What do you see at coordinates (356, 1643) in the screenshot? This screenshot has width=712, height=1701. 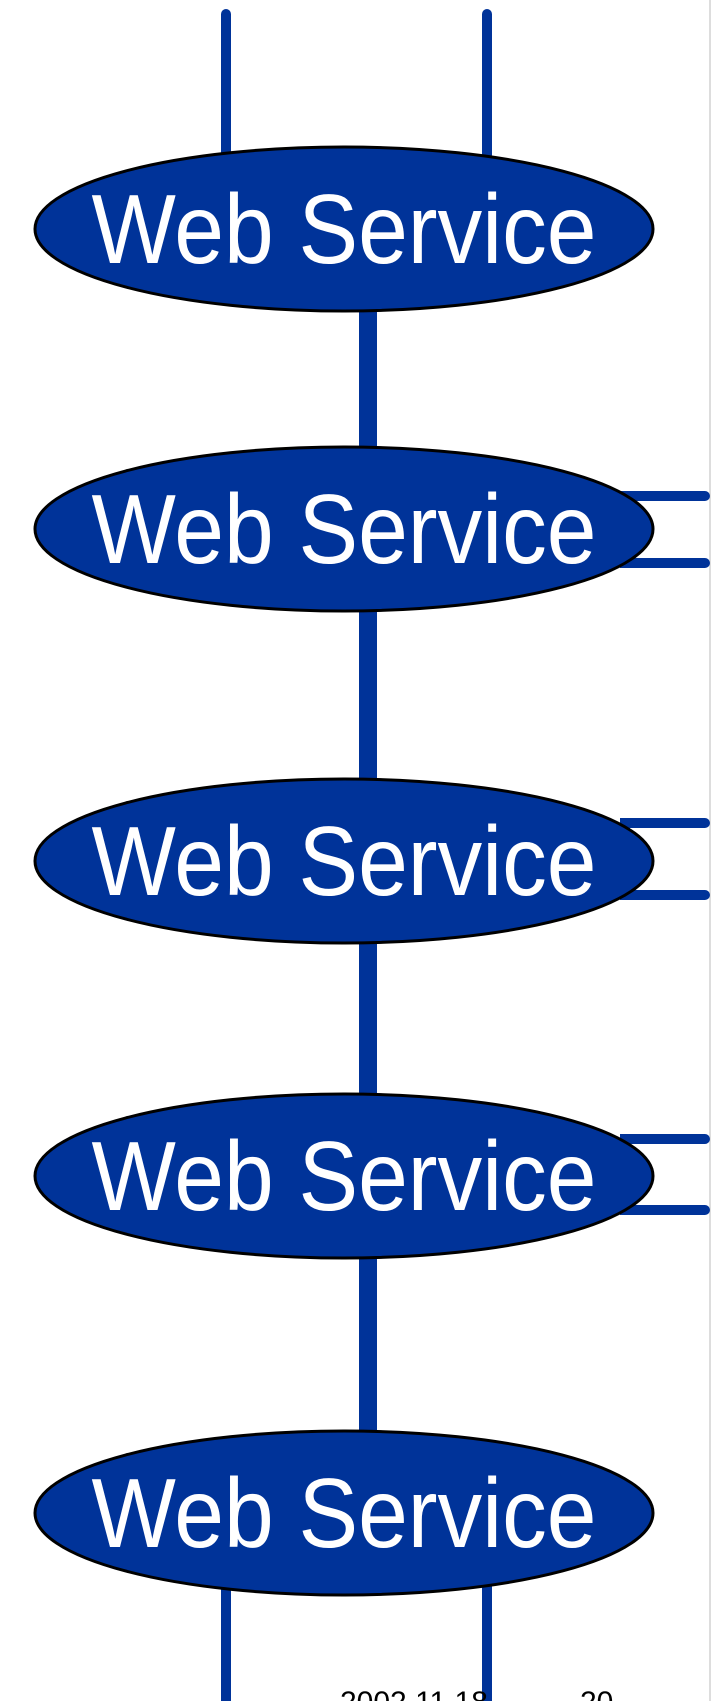 I see `bottom-connectors` at bounding box center [356, 1643].